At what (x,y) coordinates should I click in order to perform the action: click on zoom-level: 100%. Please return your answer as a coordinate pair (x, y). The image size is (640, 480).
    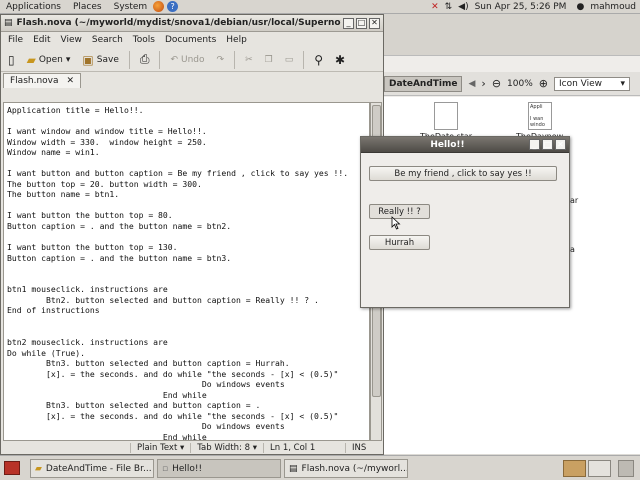
    Looking at the image, I should click on (520, 83).